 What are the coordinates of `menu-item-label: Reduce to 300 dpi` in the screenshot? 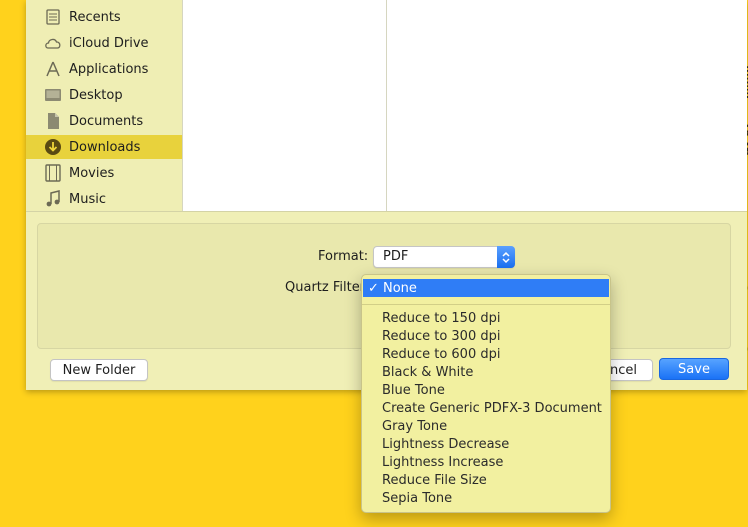 It's located at (441, 336).